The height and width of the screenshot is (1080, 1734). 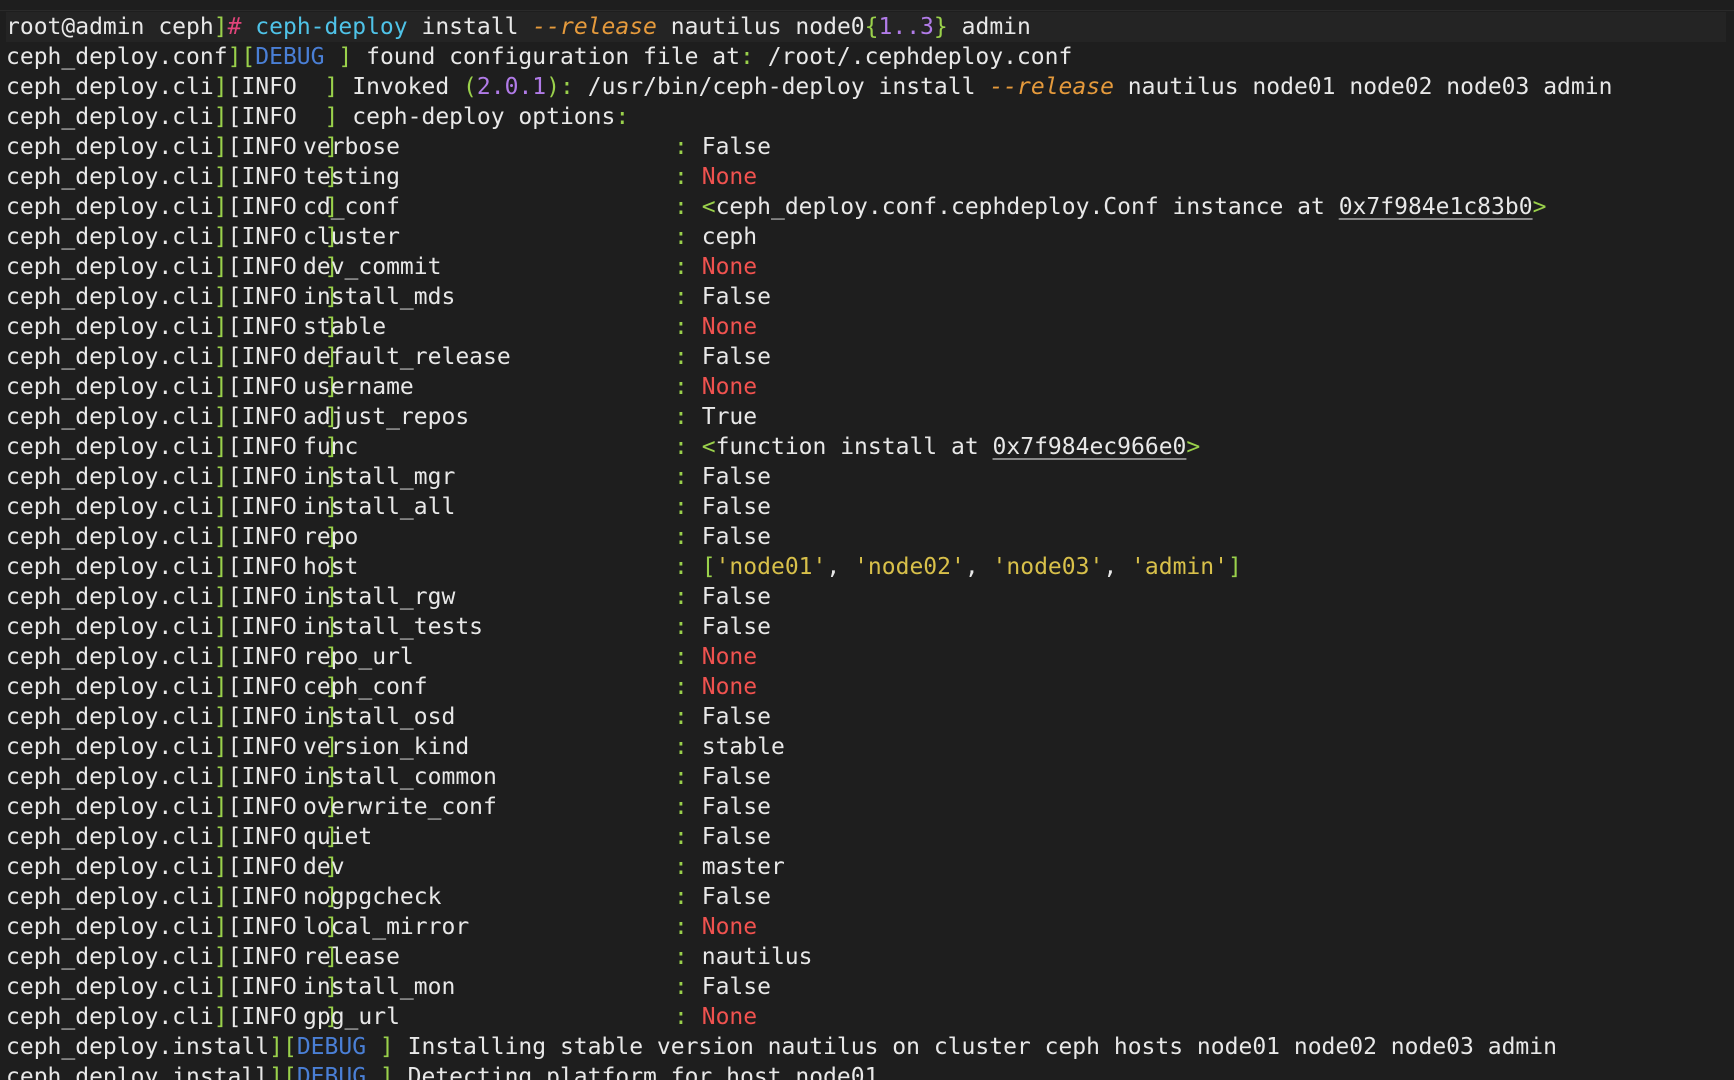 What do you see at coordinates (379, 297) in the screenshot?
I see `option-key: install_mds` at bounding box center [379, 297].